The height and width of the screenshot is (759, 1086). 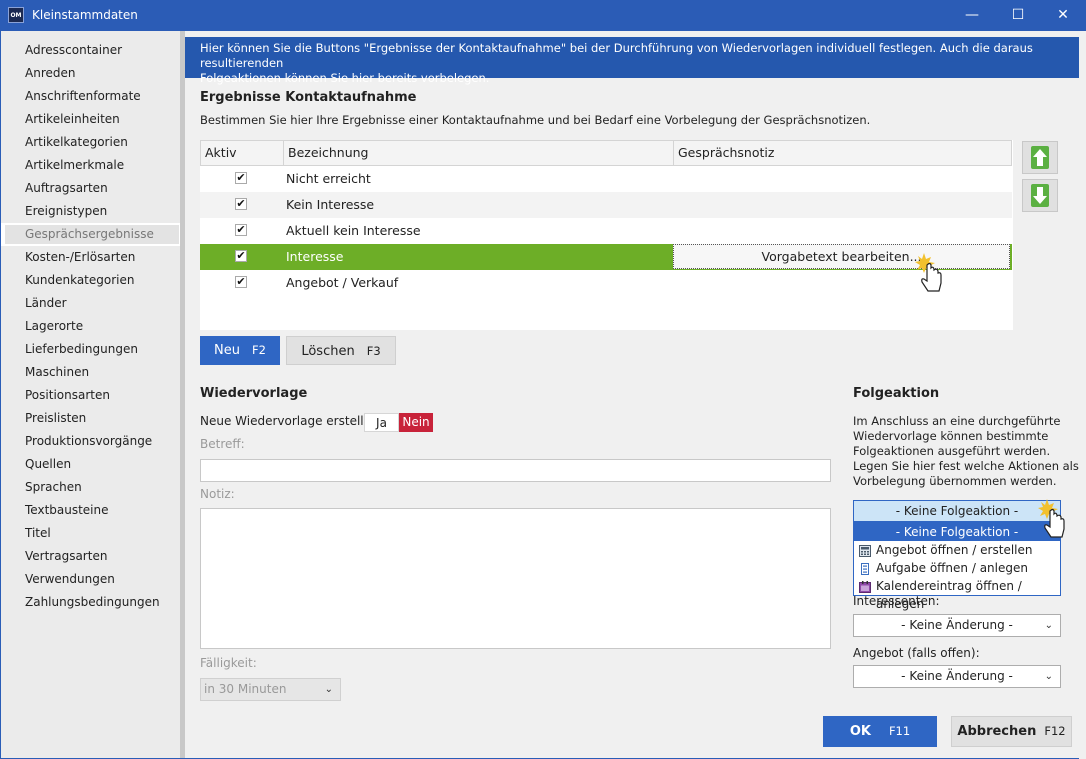 I want to click on sidebar-item-label: Quellen, so click(x=48, y=464).